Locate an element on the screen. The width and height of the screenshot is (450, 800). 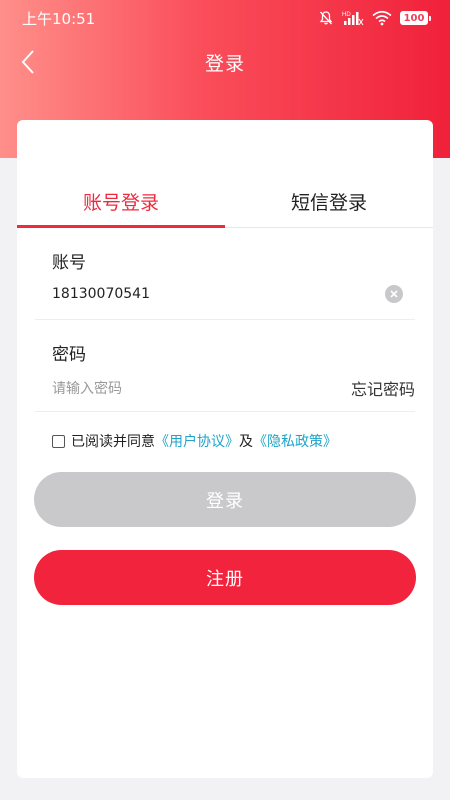
status-bar: 上午10:51 HD 100 is located at coordinates (225, 18).